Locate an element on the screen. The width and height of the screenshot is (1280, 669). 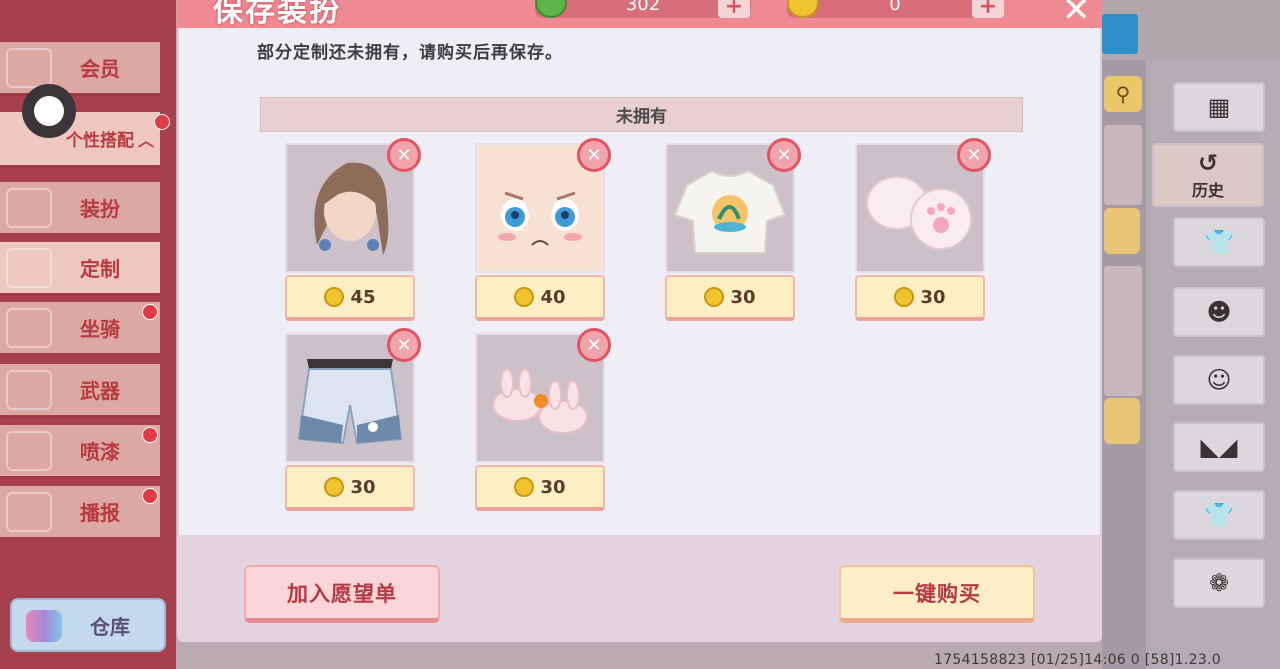
top-blue-button is located at coordinates (1120, 34).